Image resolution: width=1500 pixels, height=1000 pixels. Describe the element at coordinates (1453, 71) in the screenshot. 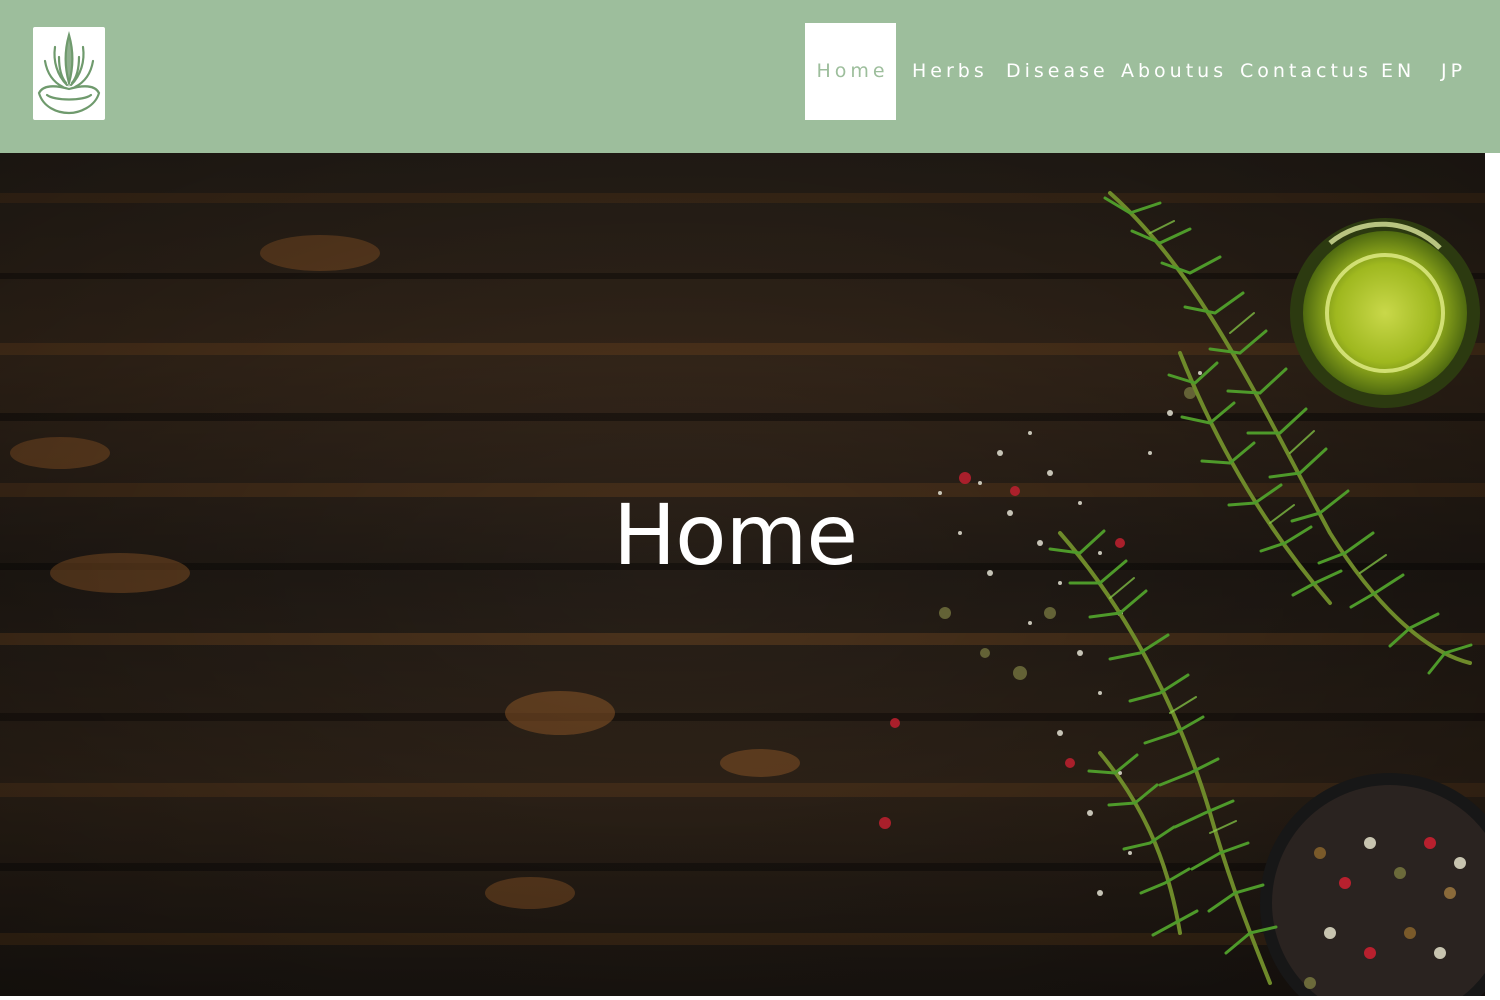

I see `nav-lang-jp: JP` at that location.